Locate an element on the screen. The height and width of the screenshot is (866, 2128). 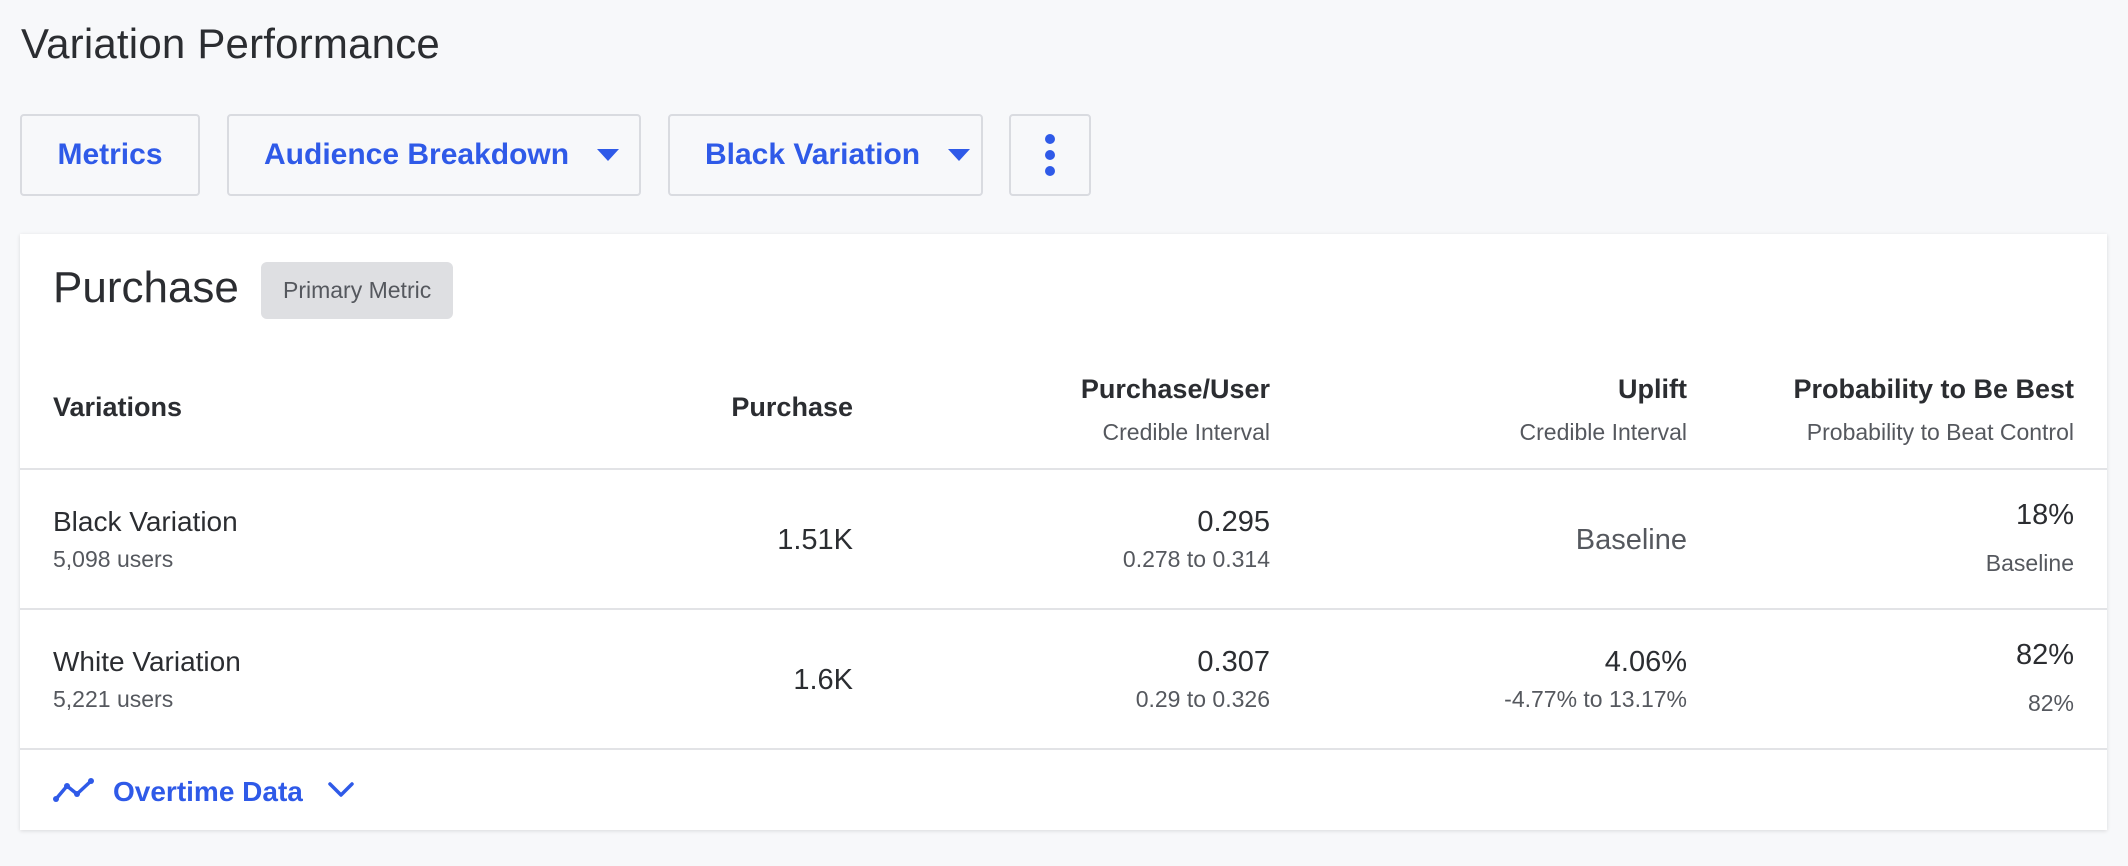
page-title: Variation Performance is located at coordinates (230, 43).